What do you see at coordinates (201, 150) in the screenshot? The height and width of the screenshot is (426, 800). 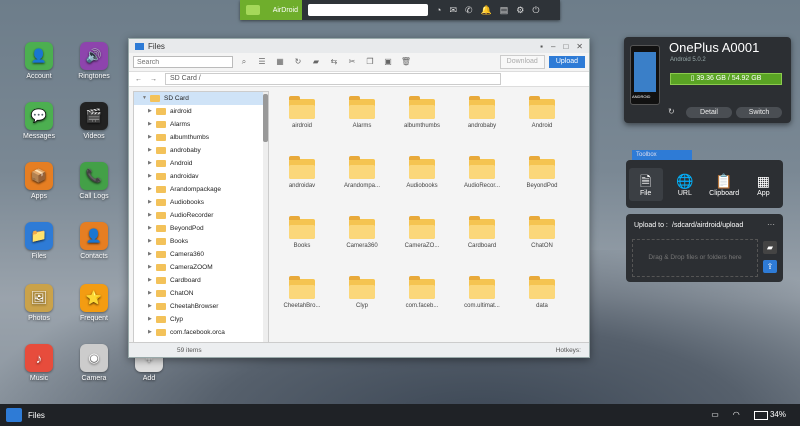 I see `tree-item: ▶ androbaby` at bounding box center [201, 150].